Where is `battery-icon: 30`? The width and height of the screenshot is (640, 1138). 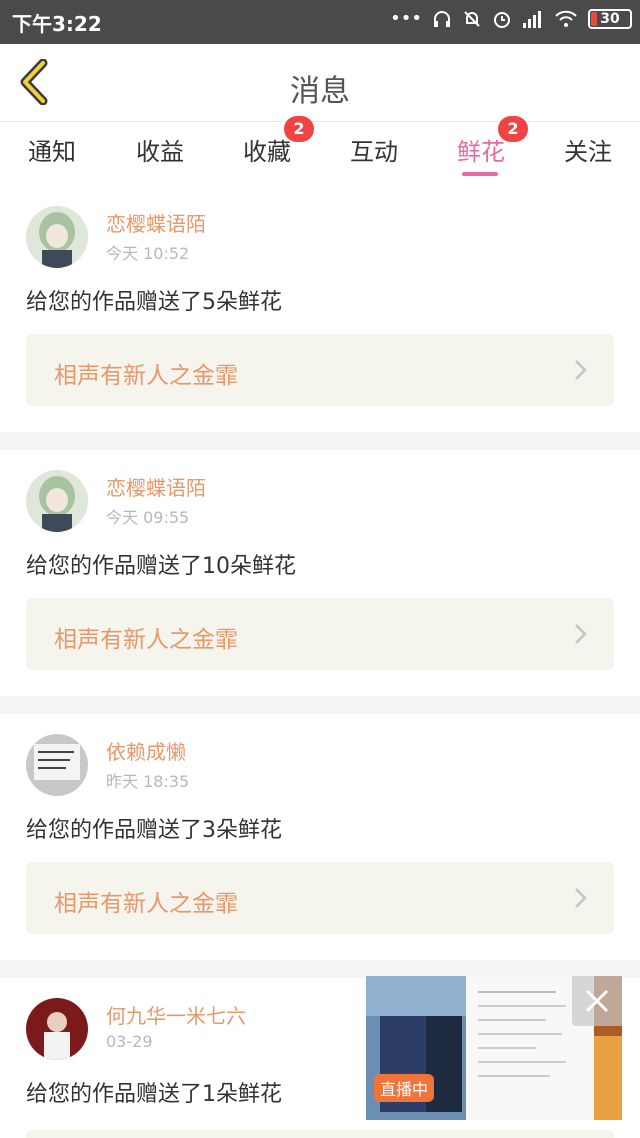 battery-icon: 30 is located at coordinates (610, 18).